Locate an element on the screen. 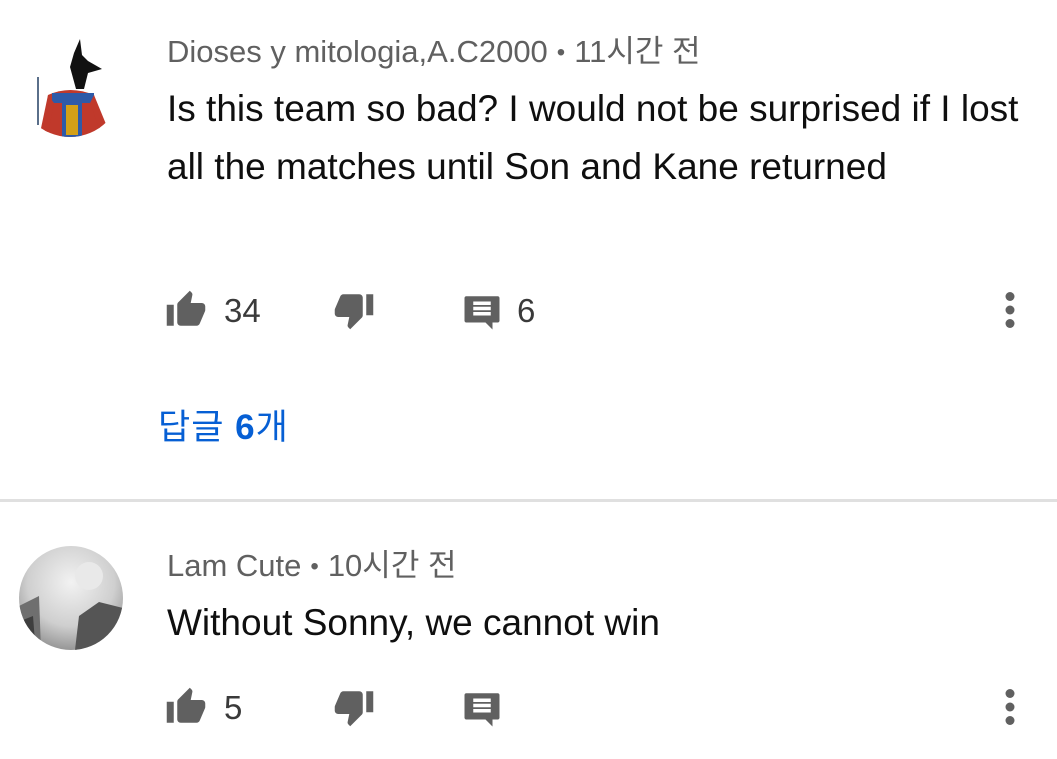 The image size is (1057, 759). comment-actions: 34 6 is located at coordinates (528, 310).